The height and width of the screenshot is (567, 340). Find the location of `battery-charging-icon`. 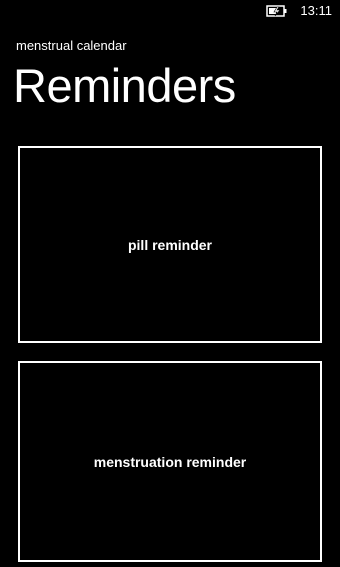

battery-charging-icon is located at coordinates (277, 11).